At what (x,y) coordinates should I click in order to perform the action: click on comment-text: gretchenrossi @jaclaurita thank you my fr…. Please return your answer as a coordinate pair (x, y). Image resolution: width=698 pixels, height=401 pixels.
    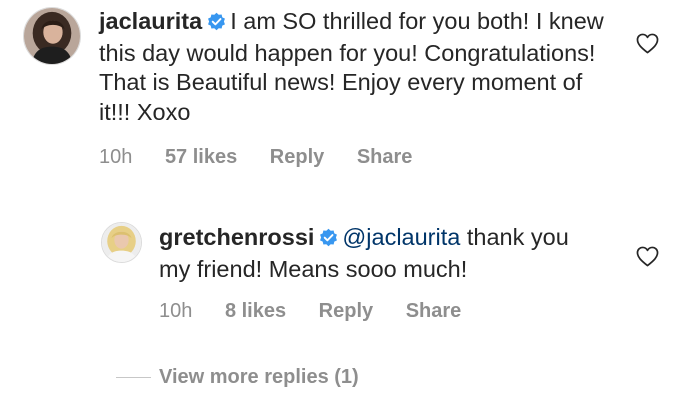
    Looking at the image, I should click on (379, 253).